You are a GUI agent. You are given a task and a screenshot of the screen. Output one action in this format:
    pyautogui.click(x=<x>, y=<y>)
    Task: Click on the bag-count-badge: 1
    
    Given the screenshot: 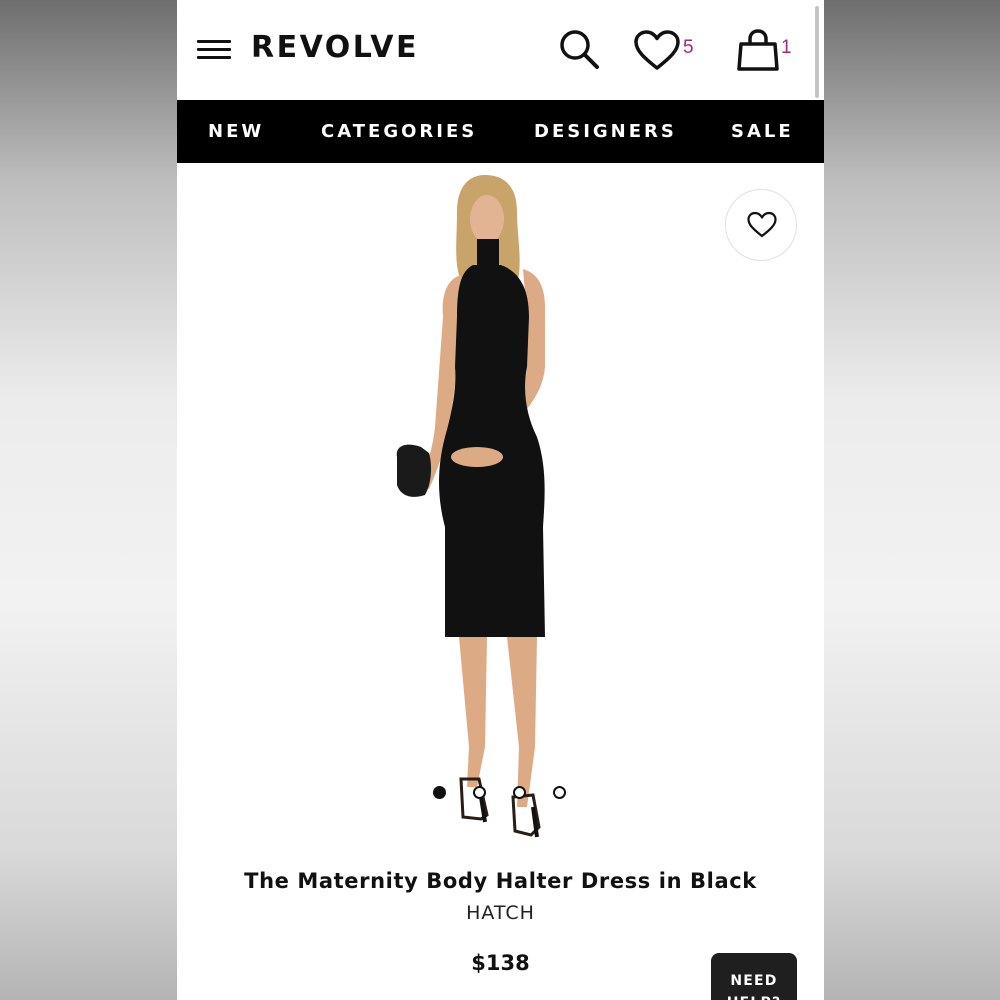 What is the action you would take?
    pyautogui.click(x=786, y=47)
    